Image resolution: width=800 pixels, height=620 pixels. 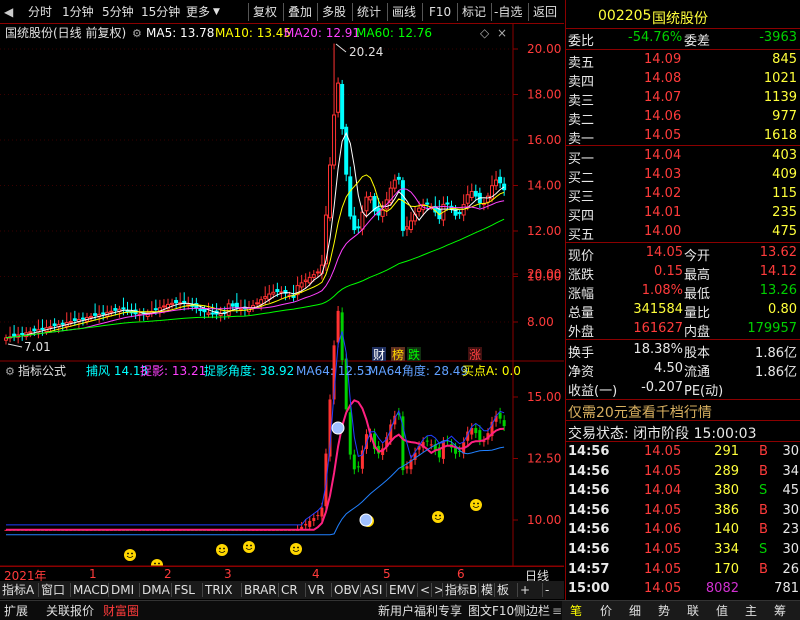 What do you see at coordinates (316, 590) in the screenshot?
I see `indicator-tab-9: VR` at bounding box center [316, 590].